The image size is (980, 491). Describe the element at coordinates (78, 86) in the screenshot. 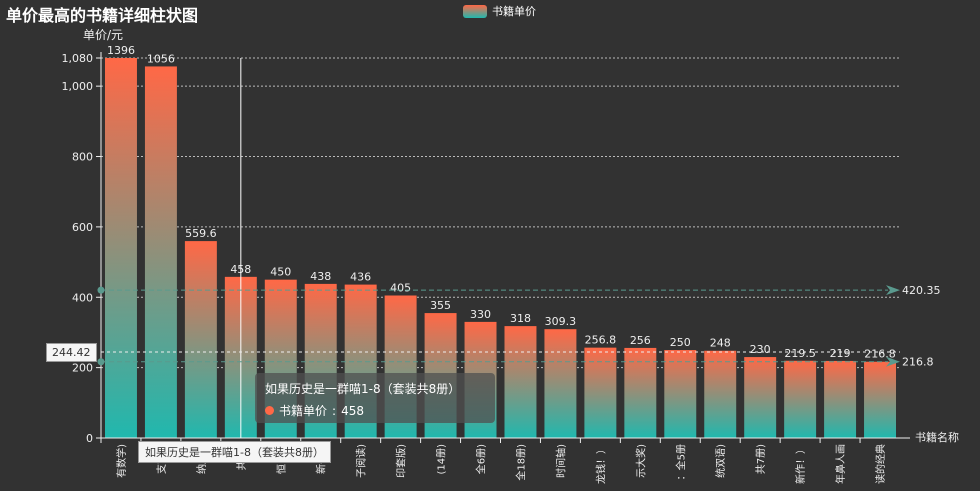

I see `y-tick-label: 1,000` at that location.